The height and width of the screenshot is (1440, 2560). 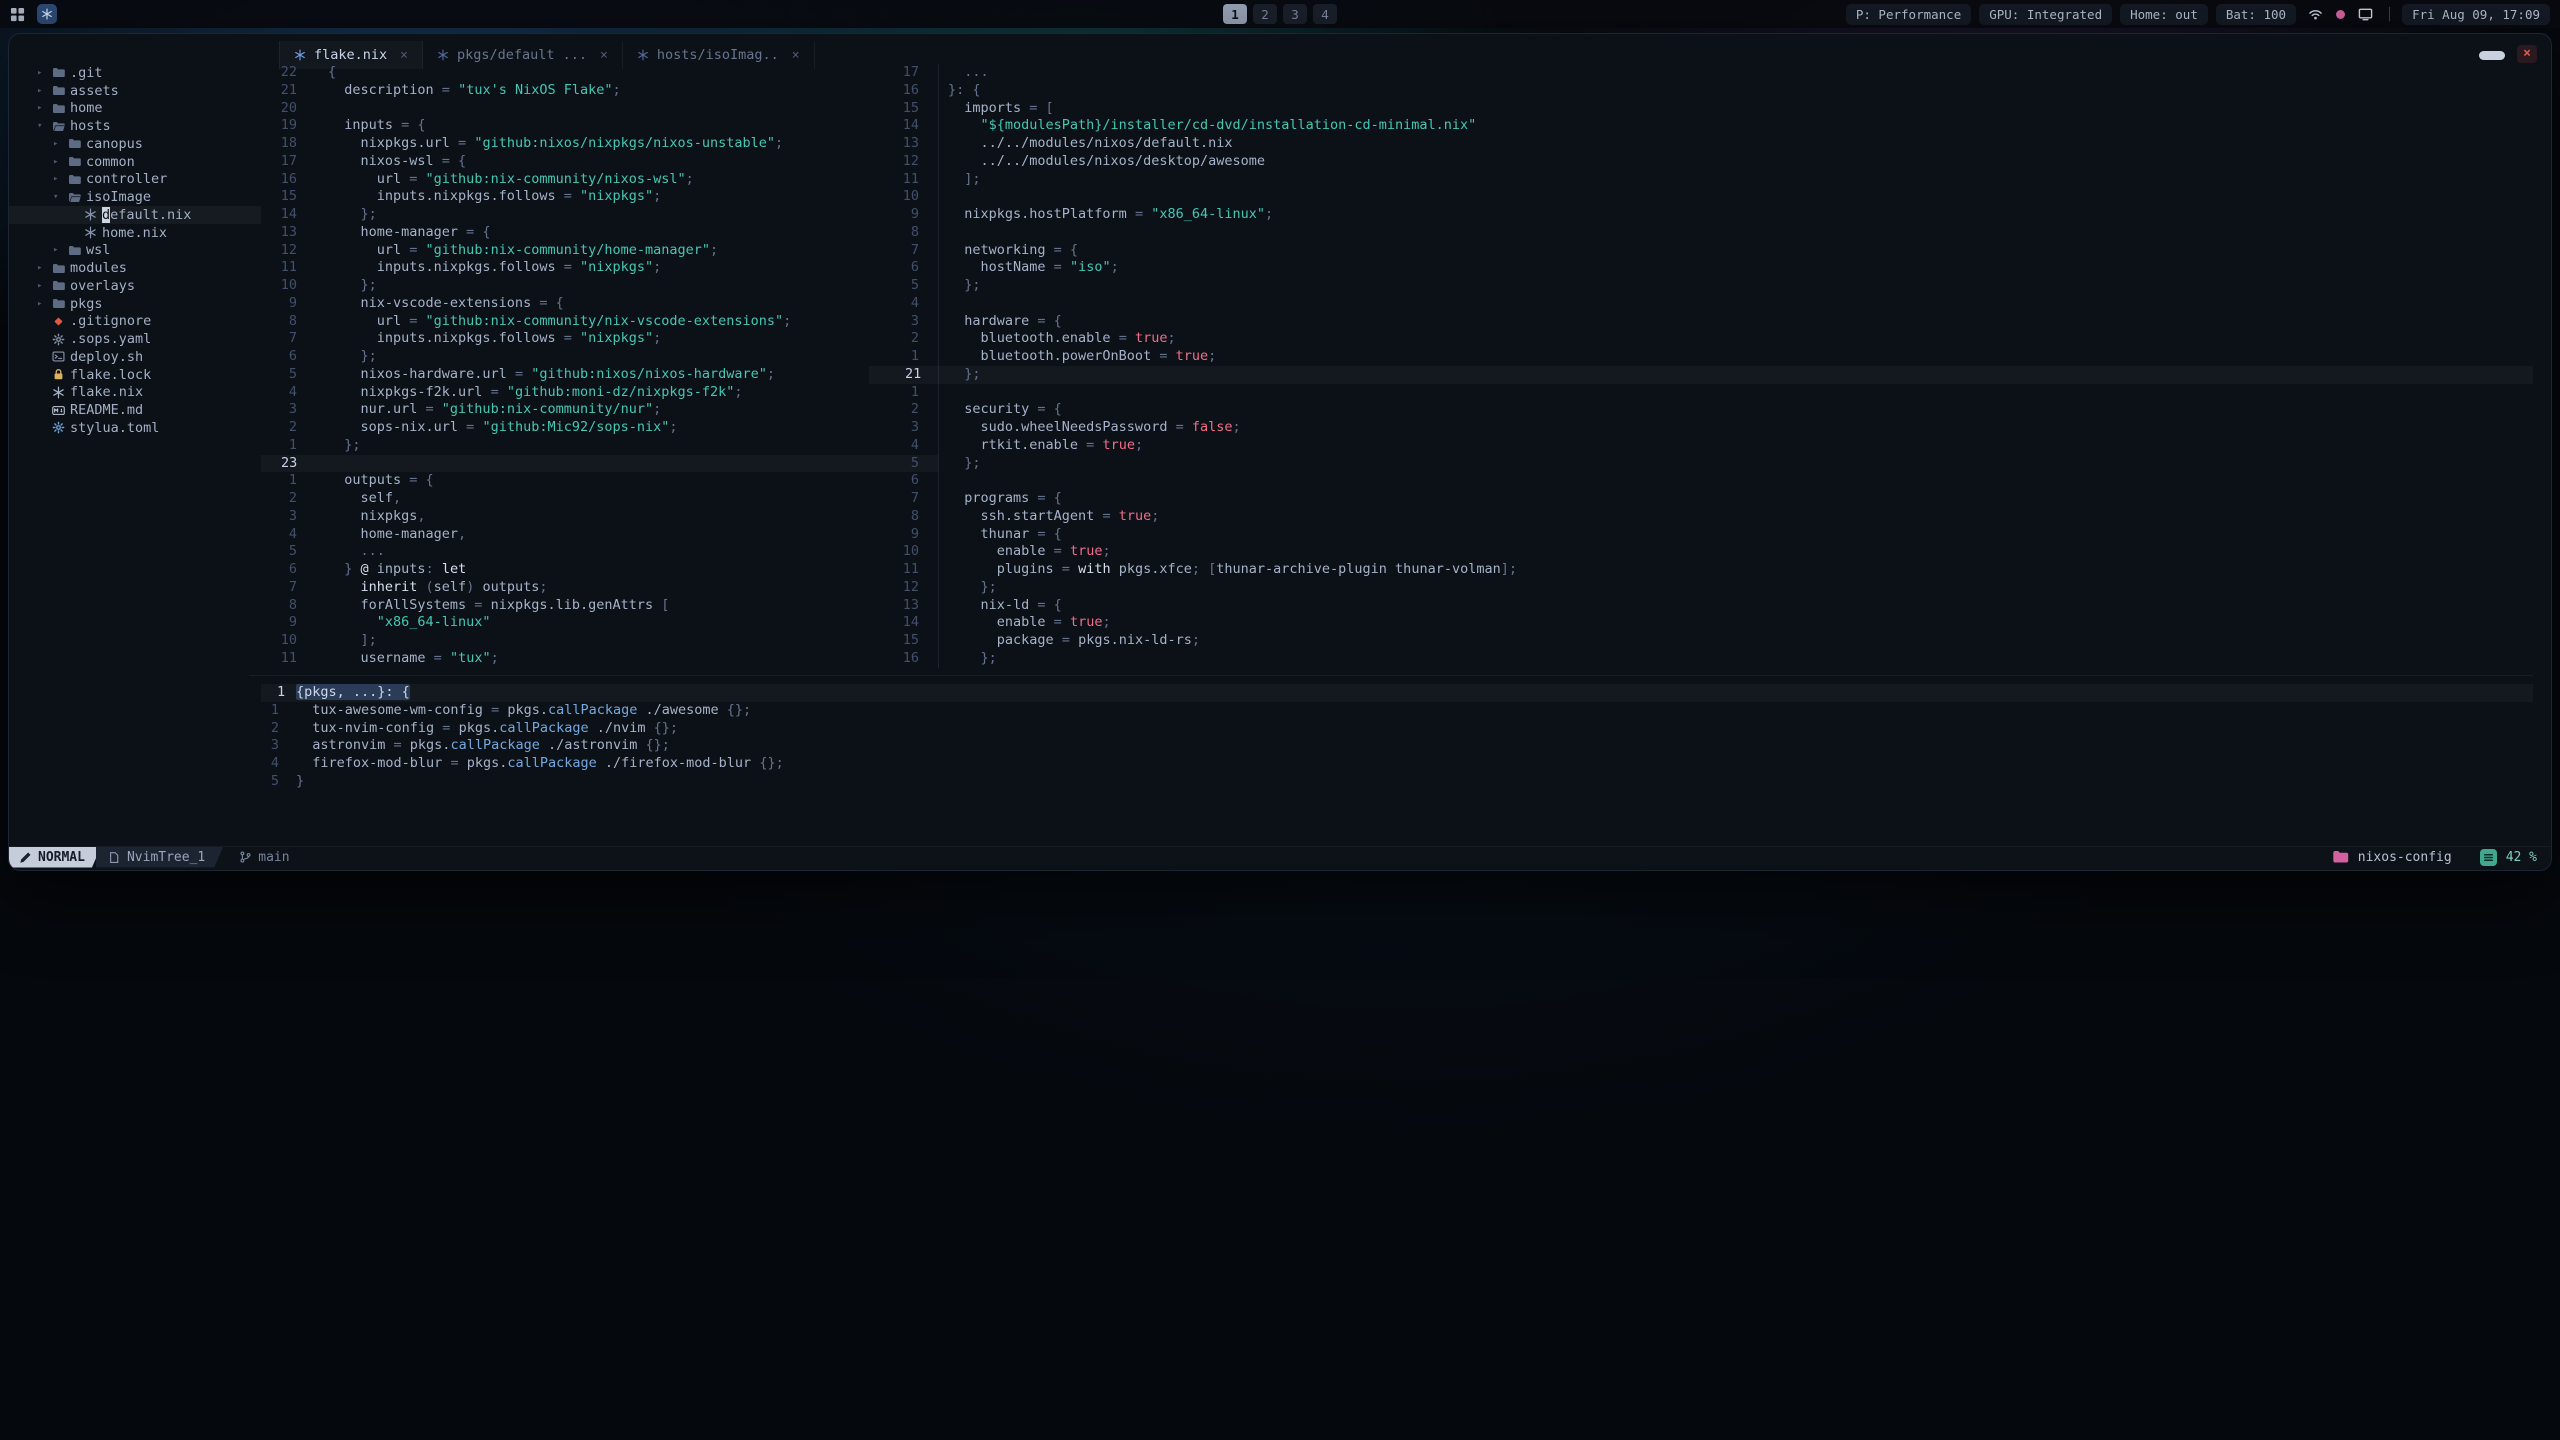 What do you see at coordinates (1701, 535) in the screenshot?
I see `code-line: 9 thunar = {` at bounding box center [1701, 535].